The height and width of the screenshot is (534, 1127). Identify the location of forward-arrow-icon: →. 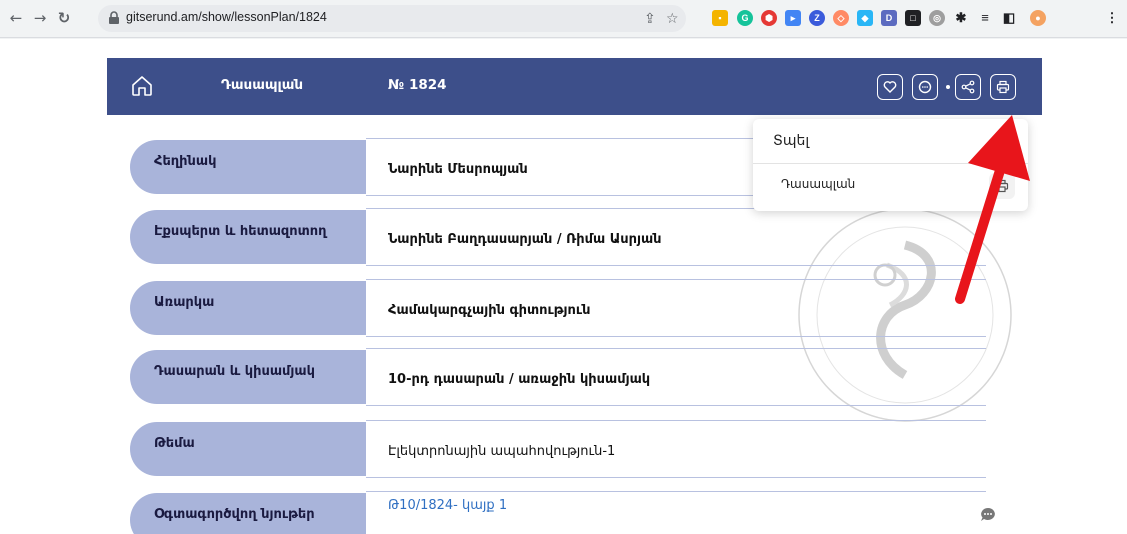
(40, 18).